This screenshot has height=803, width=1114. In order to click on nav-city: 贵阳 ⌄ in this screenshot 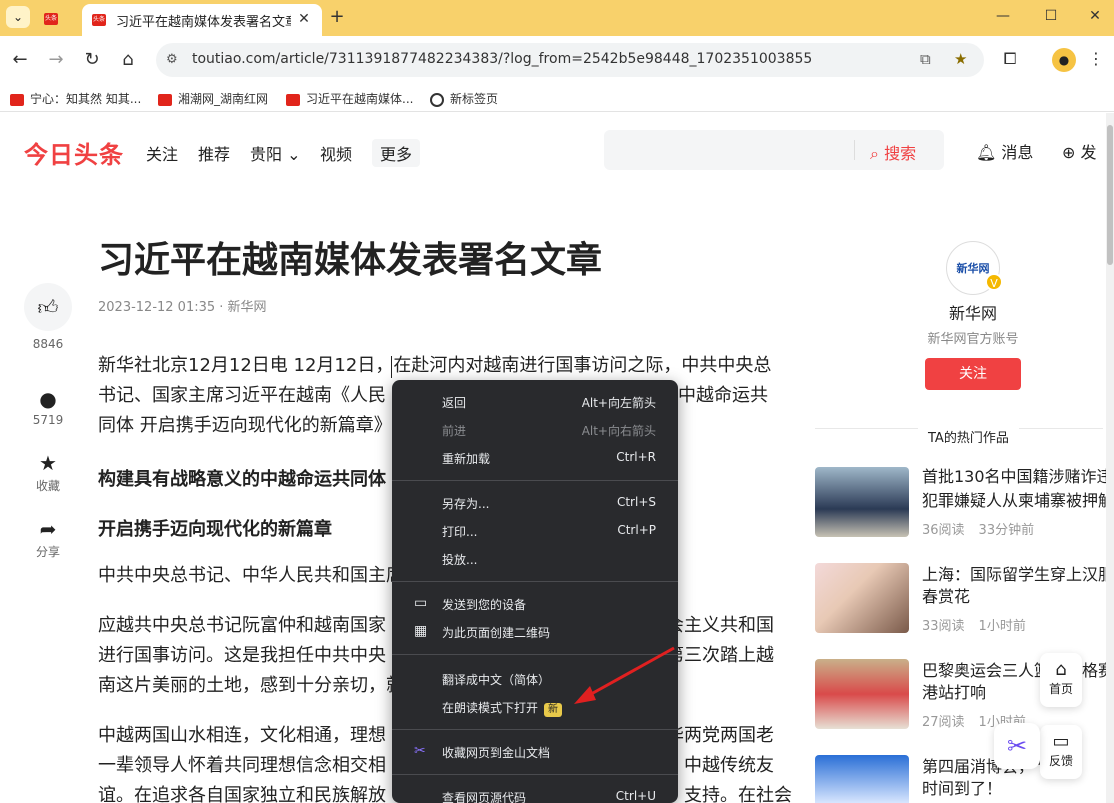, I will do `click(275, 153)`.